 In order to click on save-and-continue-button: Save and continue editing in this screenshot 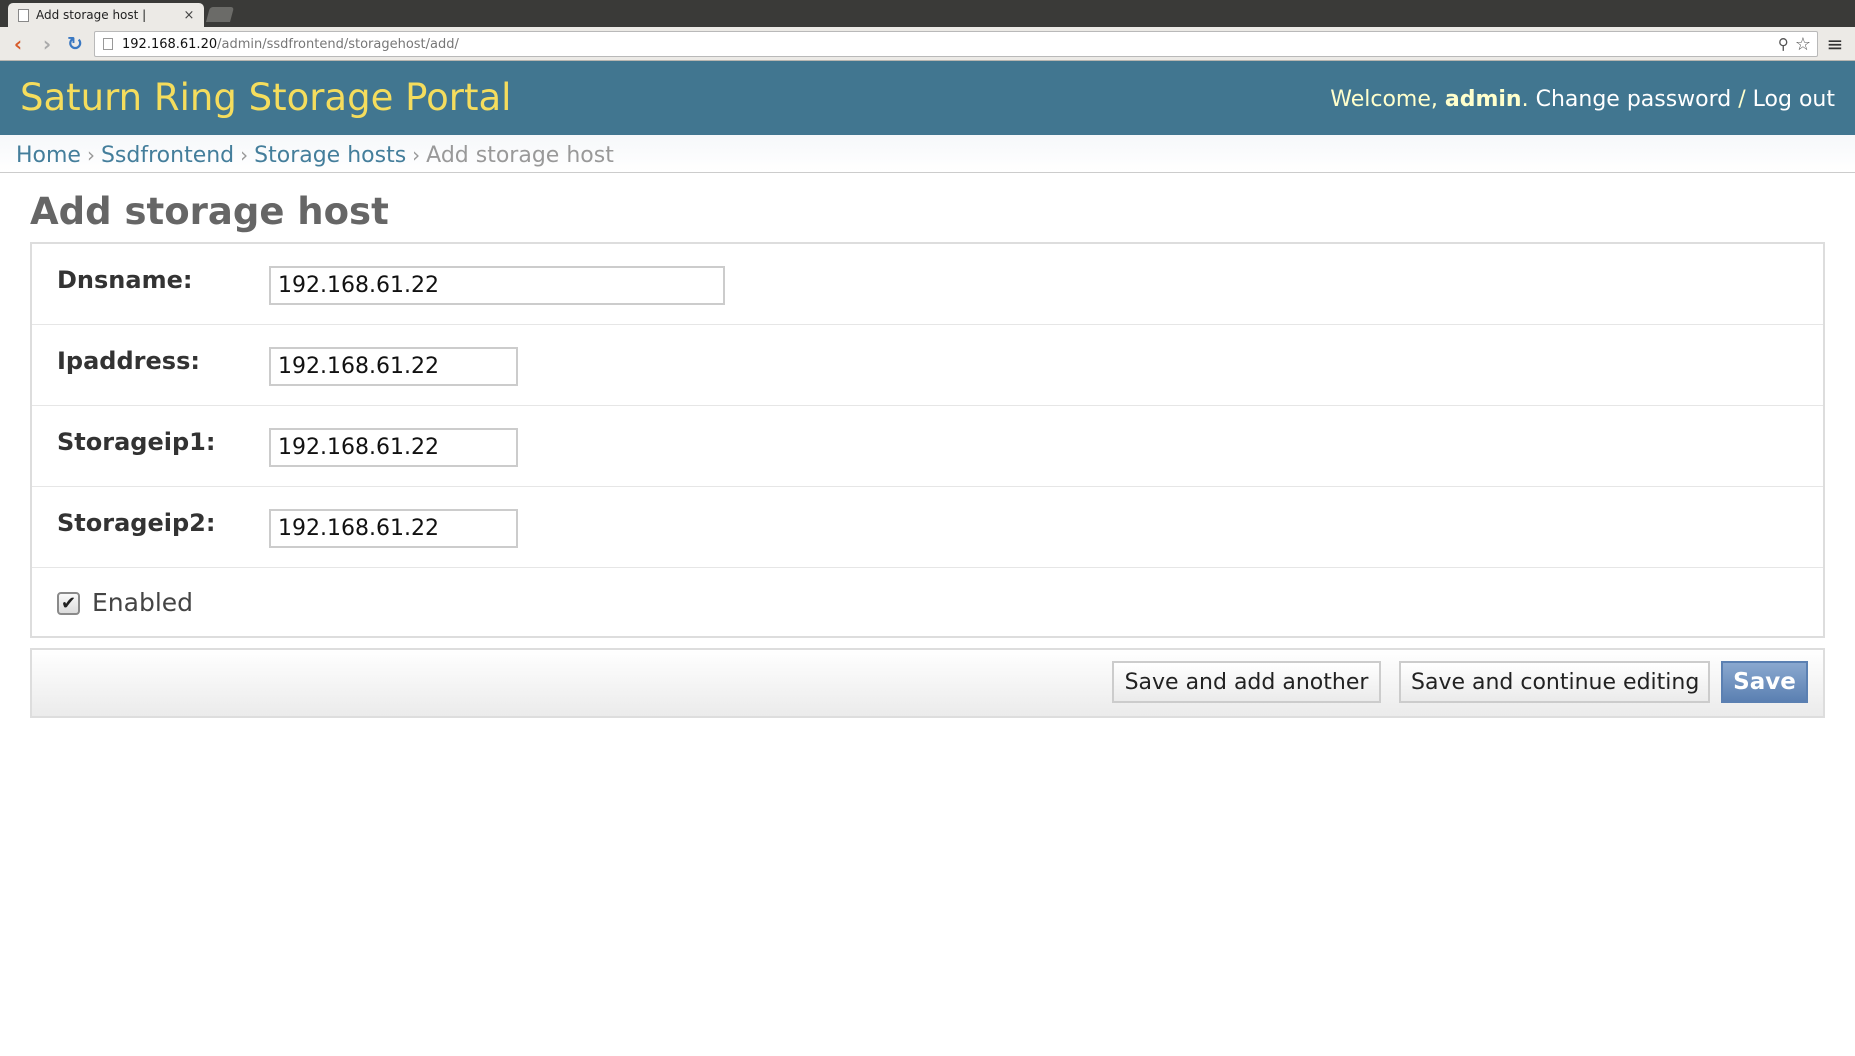, I will do `click(1554, 682)`.